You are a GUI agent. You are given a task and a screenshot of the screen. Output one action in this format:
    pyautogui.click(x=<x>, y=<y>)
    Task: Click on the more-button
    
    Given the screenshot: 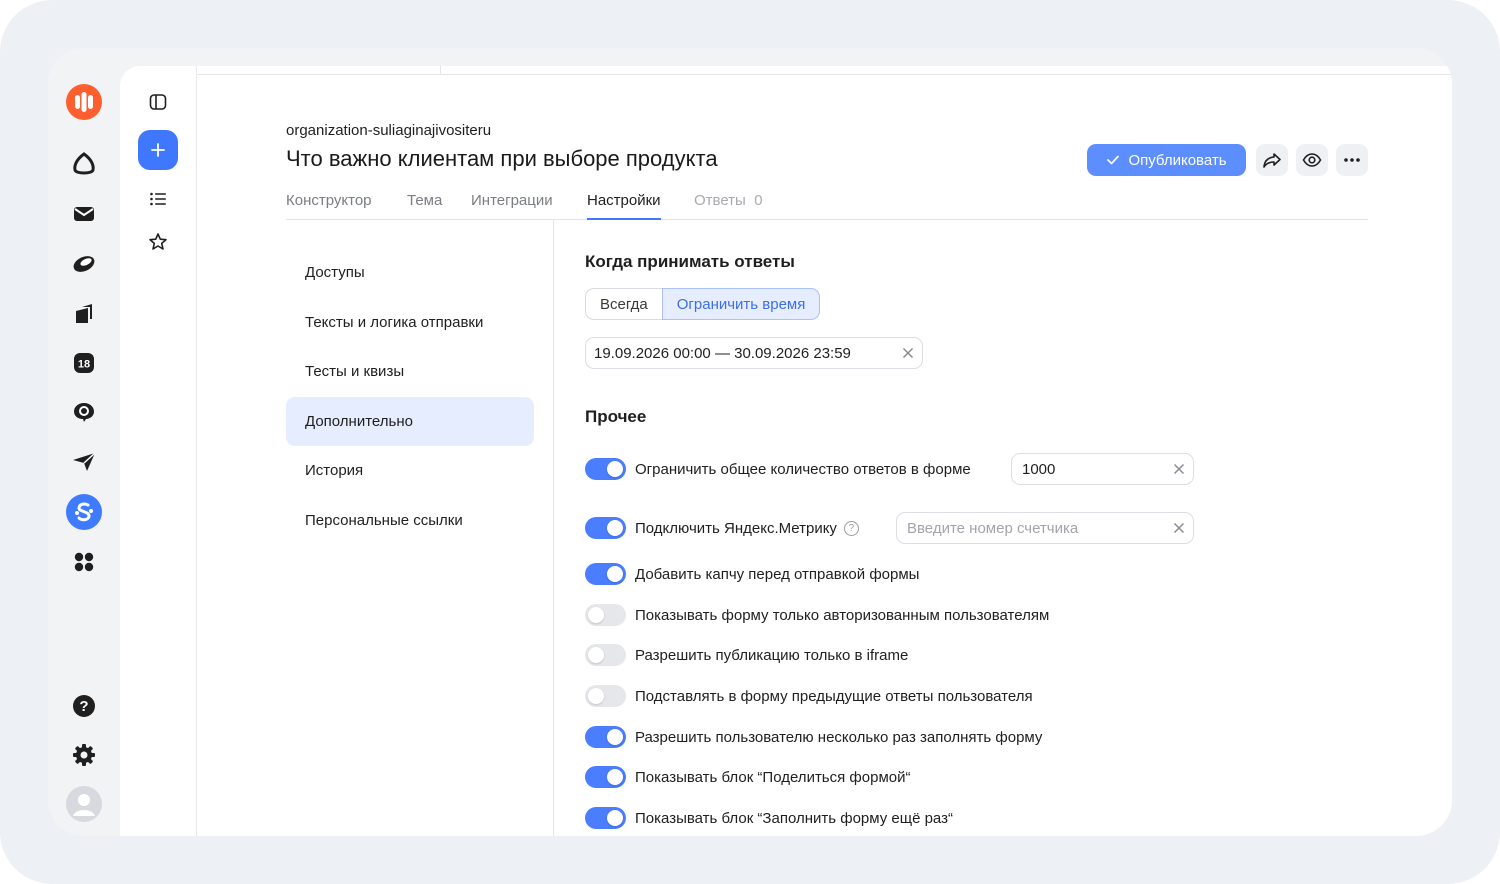 What is the action you would take?
    pyautogui.click(x=1352, y=160)
    